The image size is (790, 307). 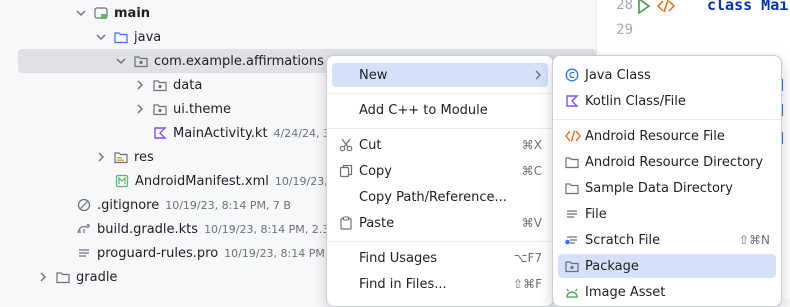 What do you see at coordinates (527, 284) in the screenshot?
I see `menu-shortcut: ⇧⌘F` at bounding box center [527, 284].